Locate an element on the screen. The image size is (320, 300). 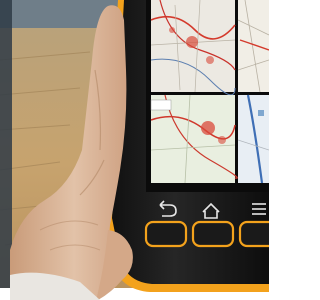
map-pane-top-left-icon is located at coordinates (193, 48).